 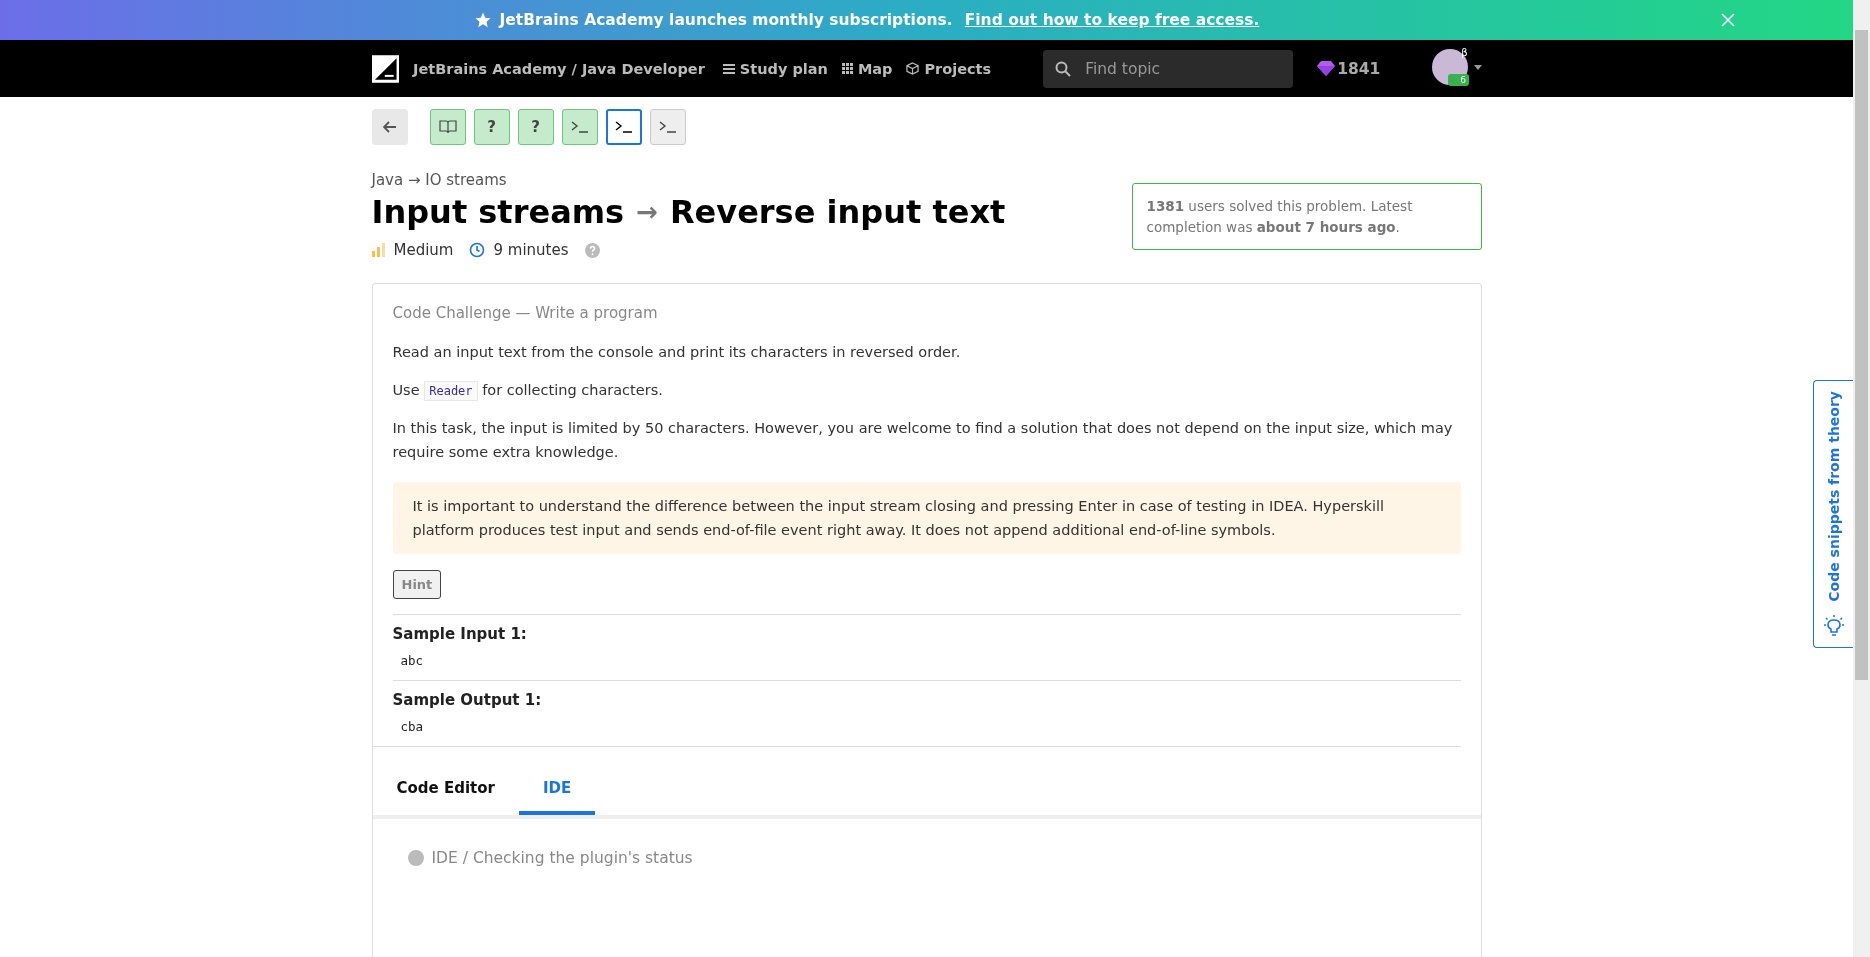 I want to click on book-icon, so click(x=447, y=127).